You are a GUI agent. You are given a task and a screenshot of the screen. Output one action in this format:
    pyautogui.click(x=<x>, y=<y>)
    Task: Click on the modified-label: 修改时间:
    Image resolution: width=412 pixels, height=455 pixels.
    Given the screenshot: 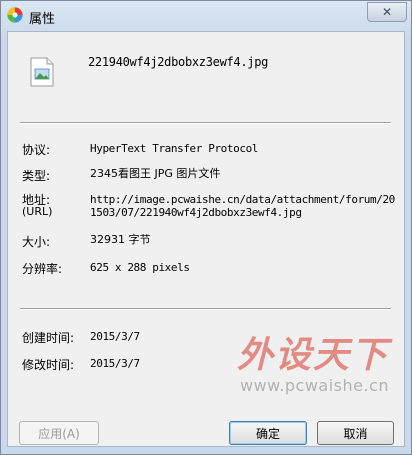 What is the action you would take?
    pyautogui.click(x=48, y=365)
    